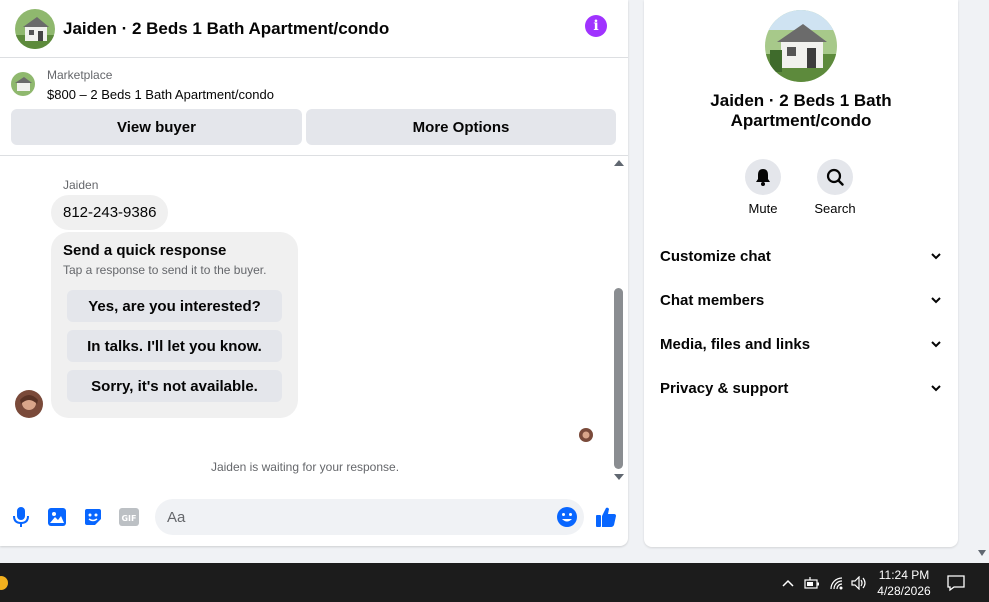 The image size is (989, 602). Describe the element at coordinates (715, 256) in the screenshot. I see `section-label: Customize chat` at that location.